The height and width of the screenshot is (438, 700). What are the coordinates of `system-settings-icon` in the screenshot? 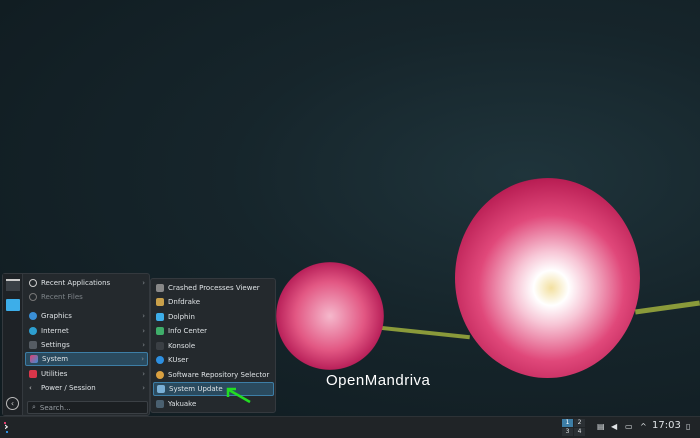 It's located at (13, 285).